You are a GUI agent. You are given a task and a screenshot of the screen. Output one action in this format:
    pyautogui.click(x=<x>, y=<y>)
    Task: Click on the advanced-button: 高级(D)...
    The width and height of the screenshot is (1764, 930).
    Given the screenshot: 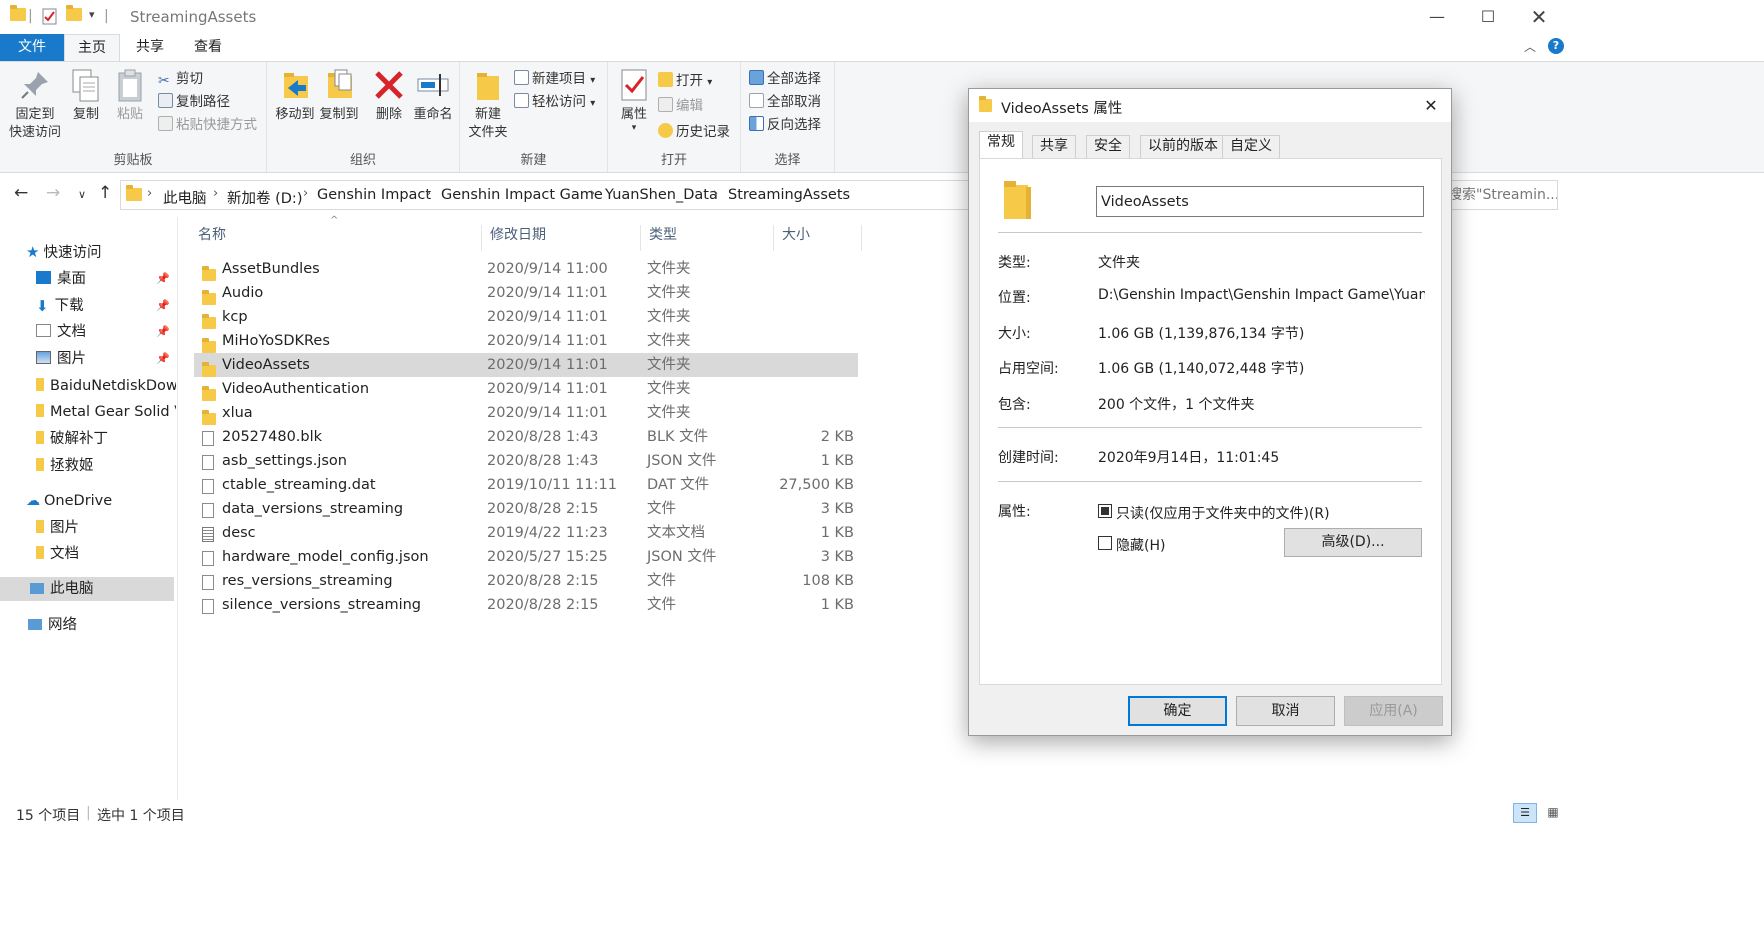 What is the action you would take?
    pyautogui.click(x=1353, y=542)
    